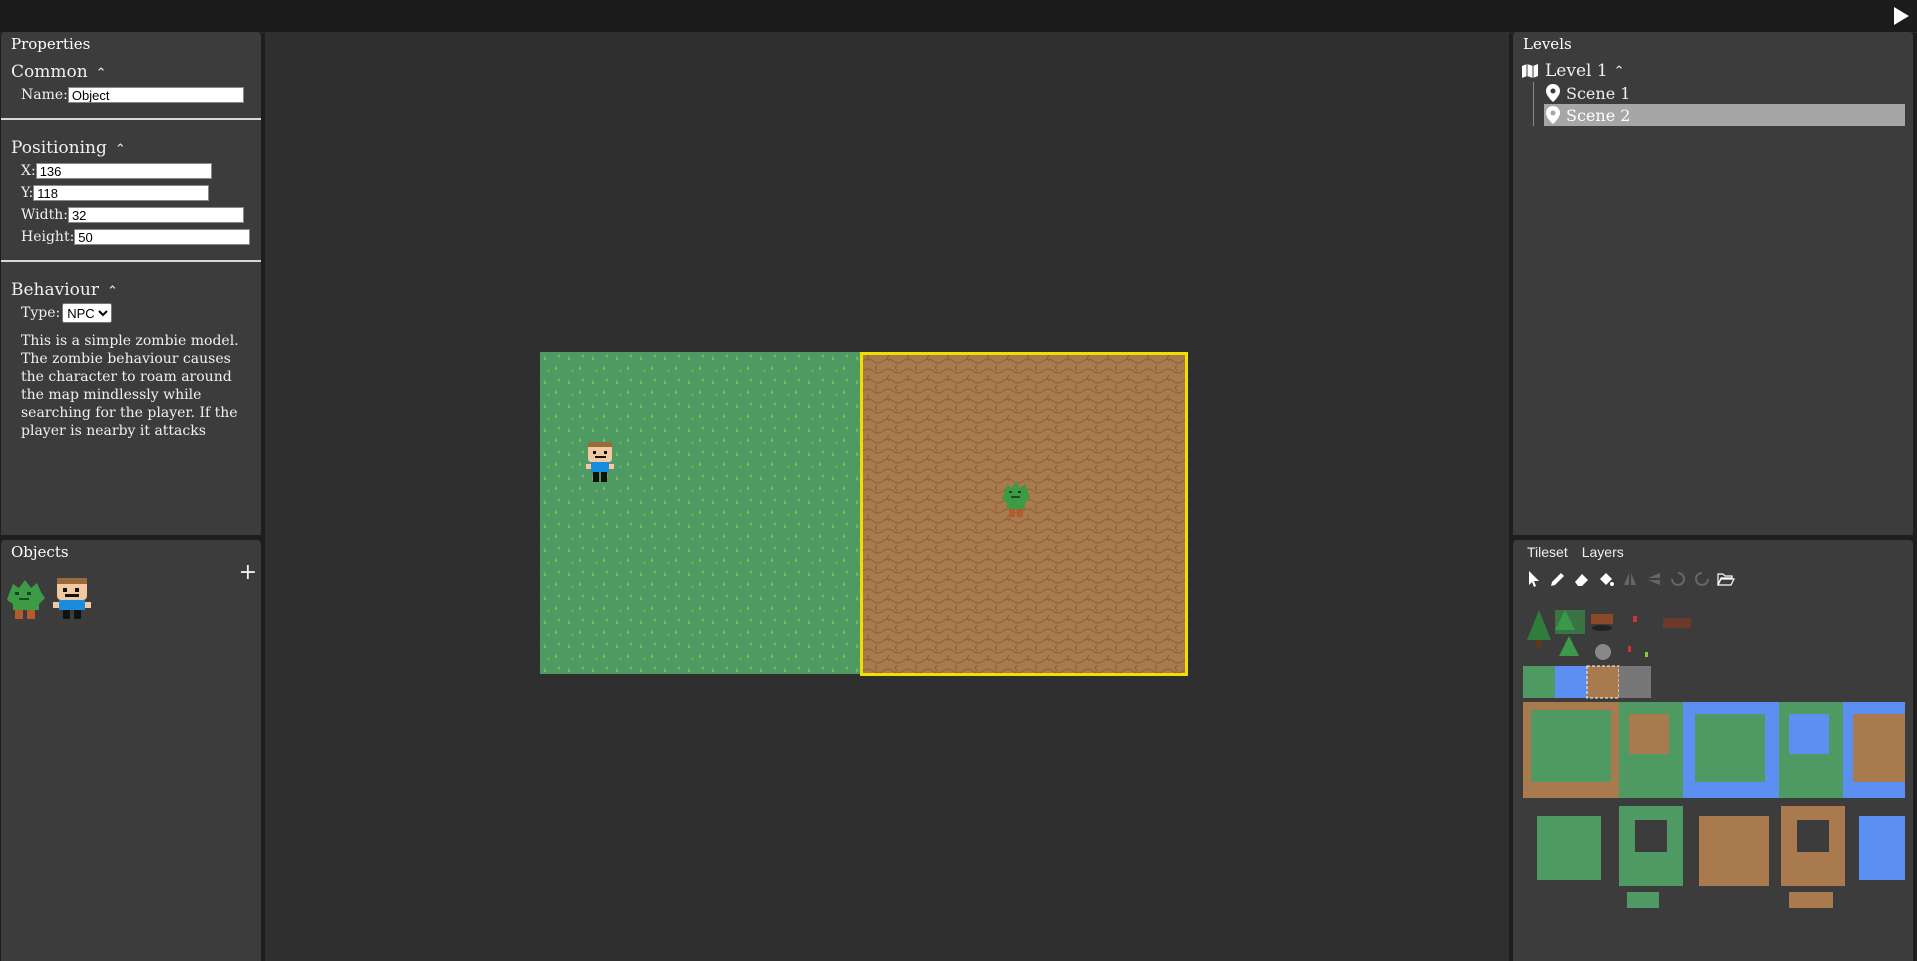 This screenshot has height=961, width=1917. What do you see at coordinates (1558, 579) in the screenshot?
I see `pencil-icon` at bounding box center [1558, 579].